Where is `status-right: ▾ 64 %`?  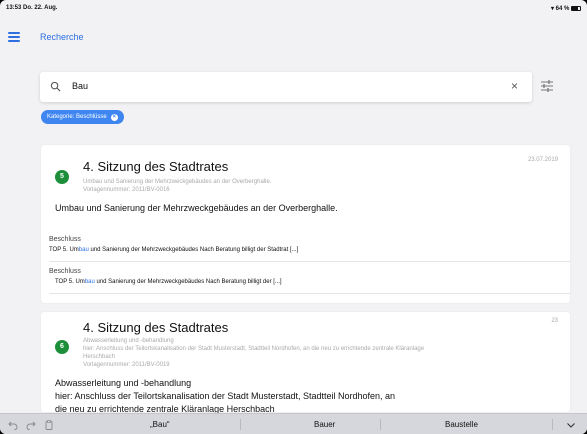 status-right: ▾ 64 % is located at coordinates (566, 8).